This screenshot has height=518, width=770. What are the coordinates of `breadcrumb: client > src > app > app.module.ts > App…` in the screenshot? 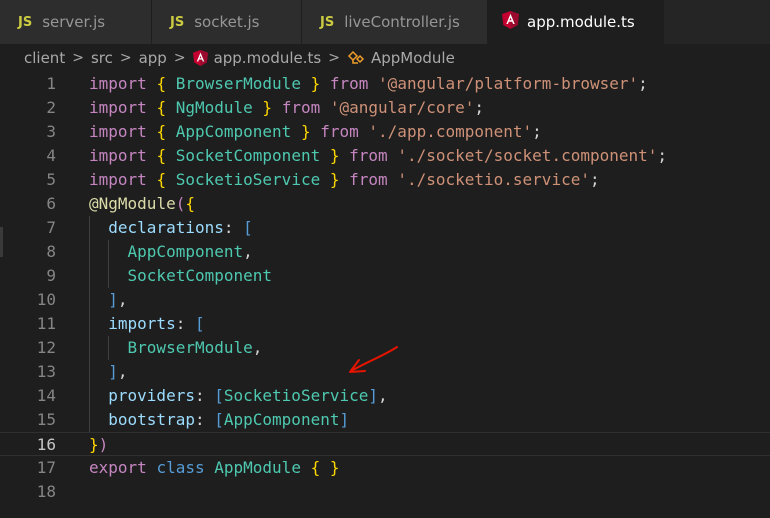 It's located at (385, 58).